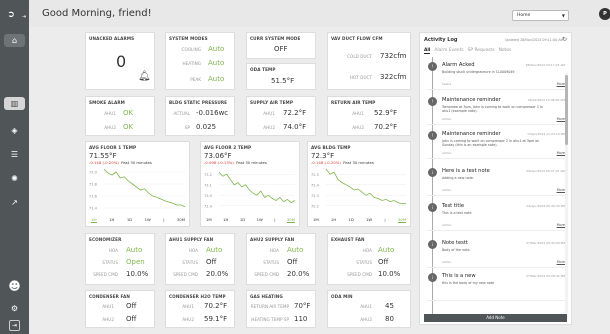 The height and width of the screenshot is (334, 610). Describe the element at coordinates (216, 49) in the screenshot. I see `row-value: Auto` at that location.